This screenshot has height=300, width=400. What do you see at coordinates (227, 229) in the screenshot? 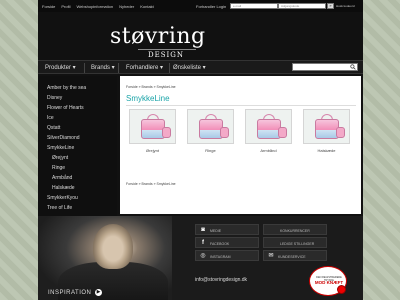
I see `medie-button: ◙ MEDIE` at bounding box center [227, 229].